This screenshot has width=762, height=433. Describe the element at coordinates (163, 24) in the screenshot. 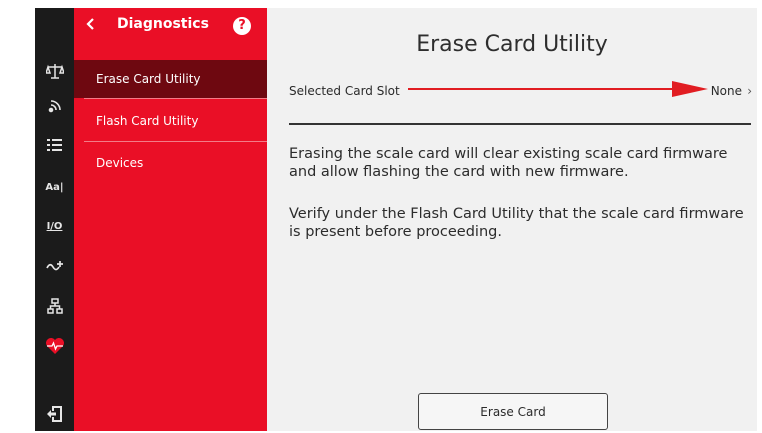

I see `menu-title: Diagnostics` at that location.